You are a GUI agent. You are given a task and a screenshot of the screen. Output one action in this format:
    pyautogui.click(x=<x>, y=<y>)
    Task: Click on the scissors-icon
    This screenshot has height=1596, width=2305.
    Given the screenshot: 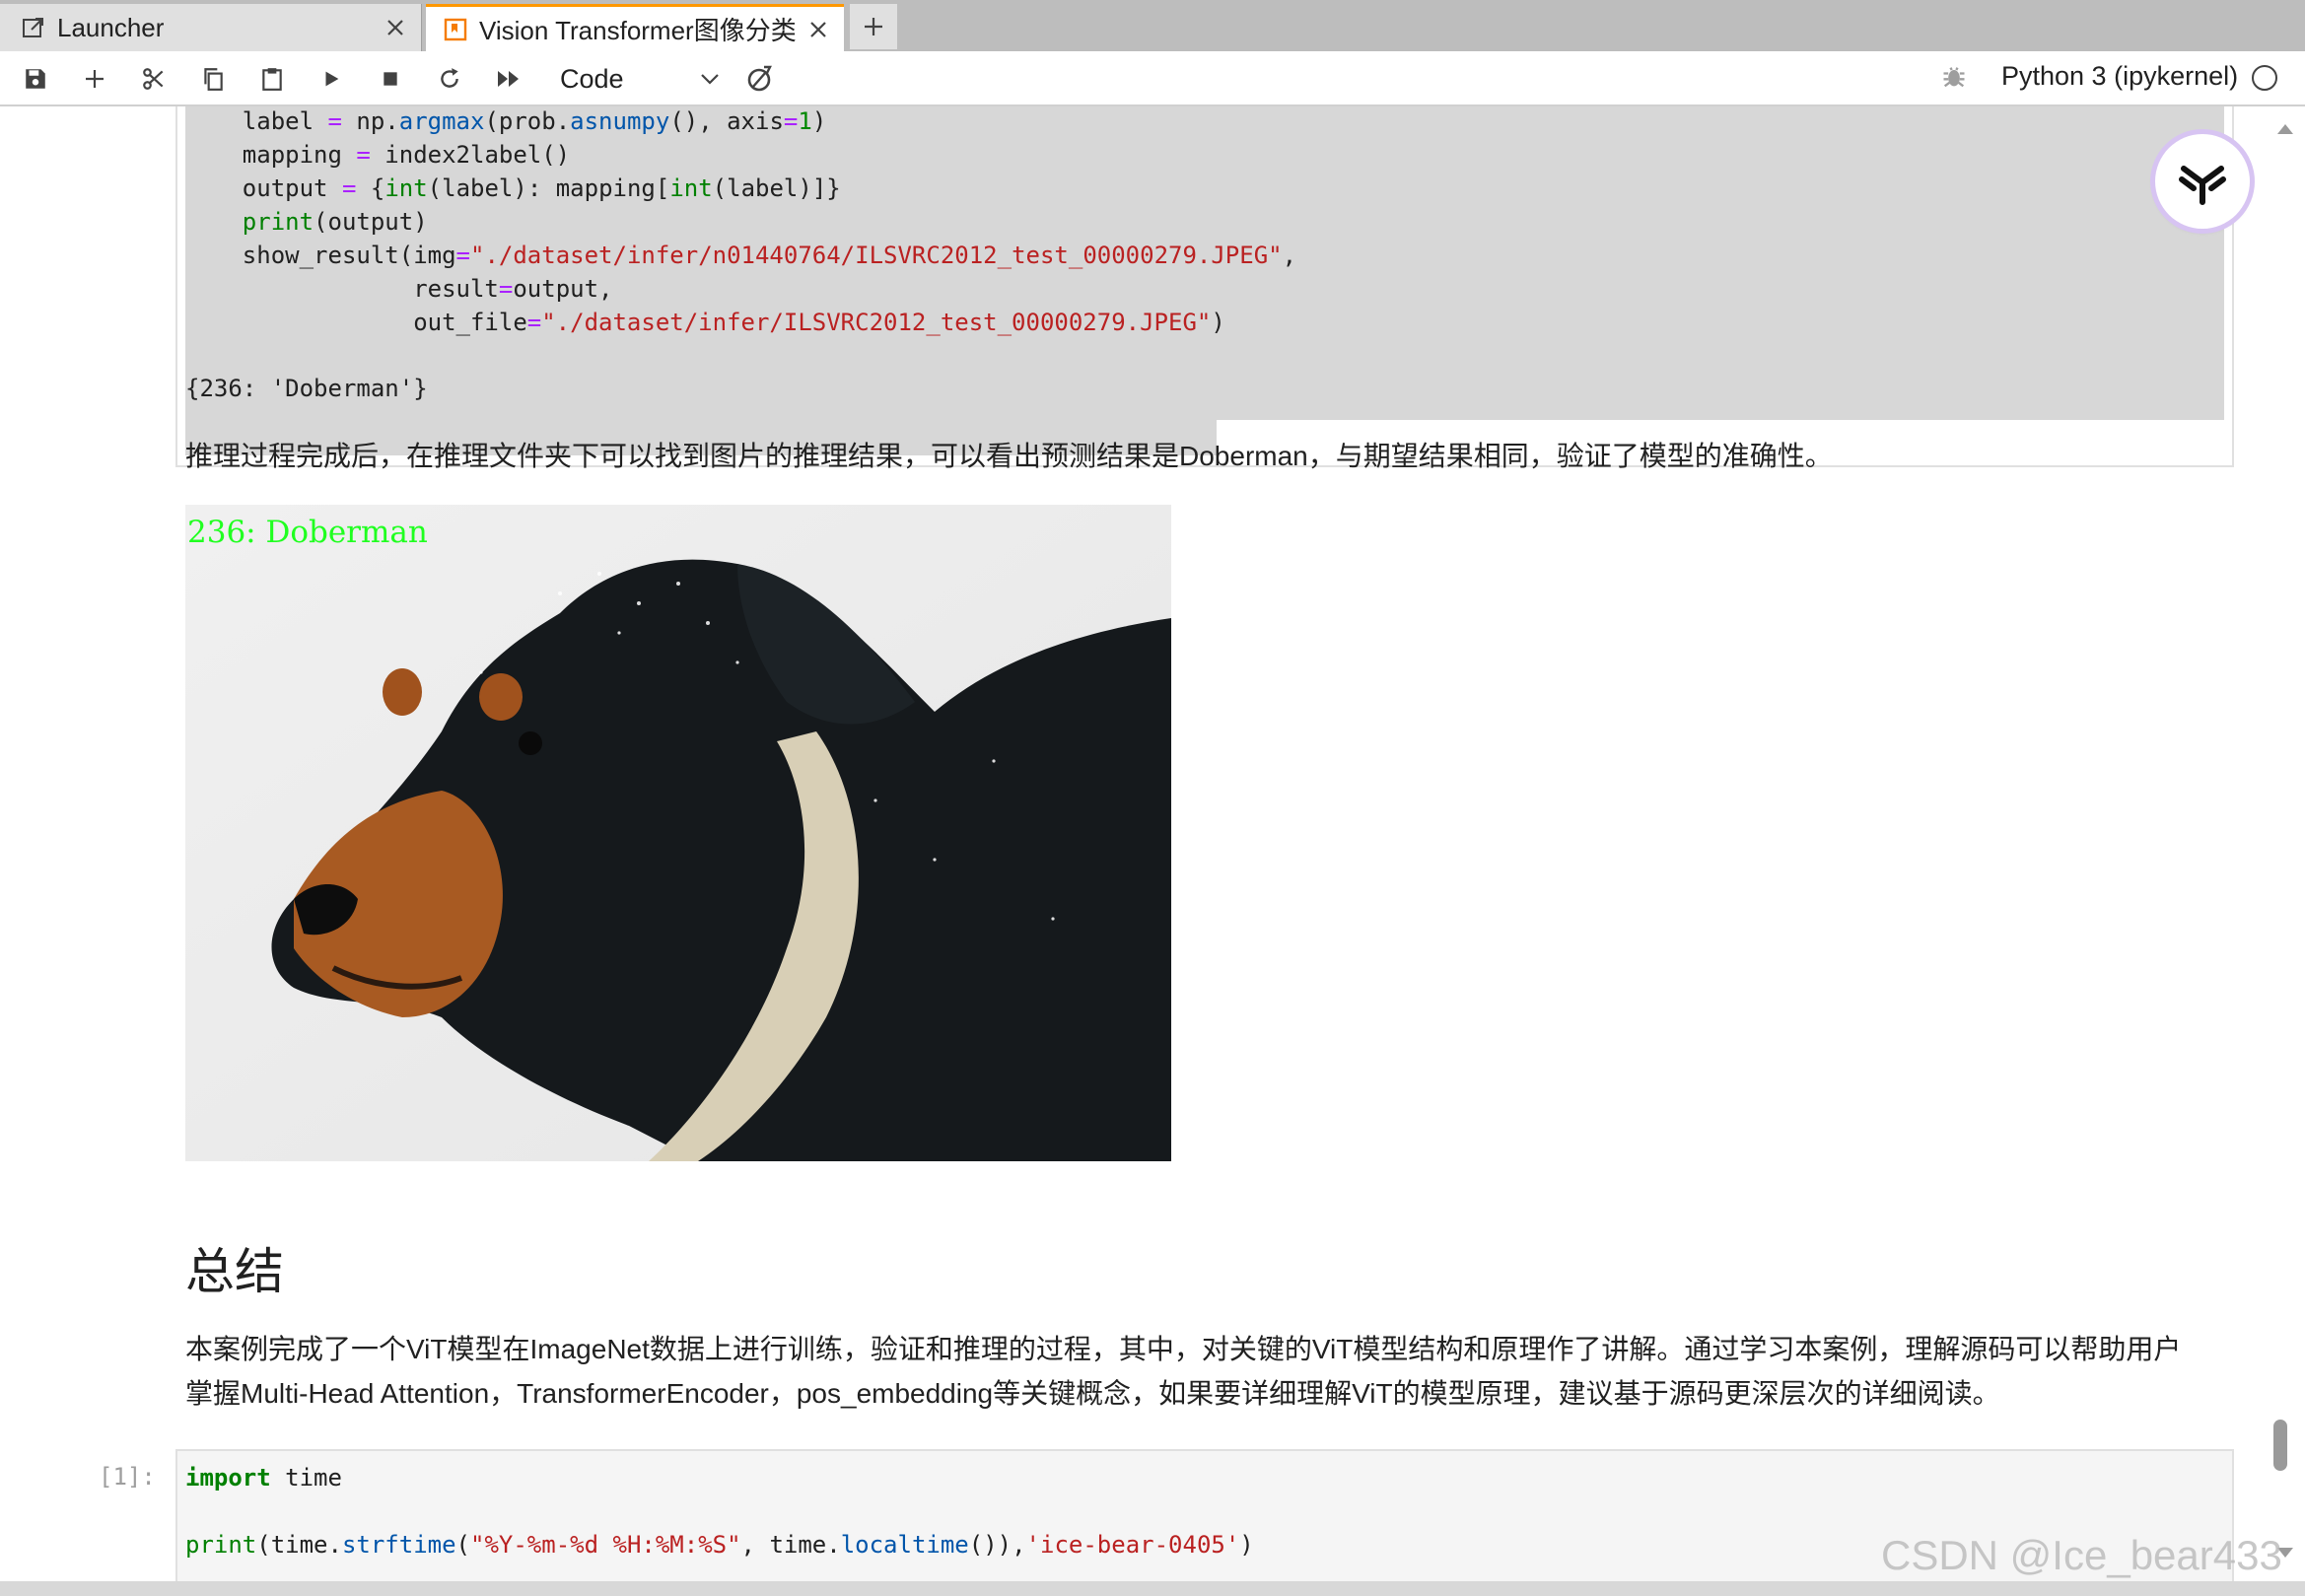 What is the action you would take?
    pyautogui.click(x=153, y=79)
    